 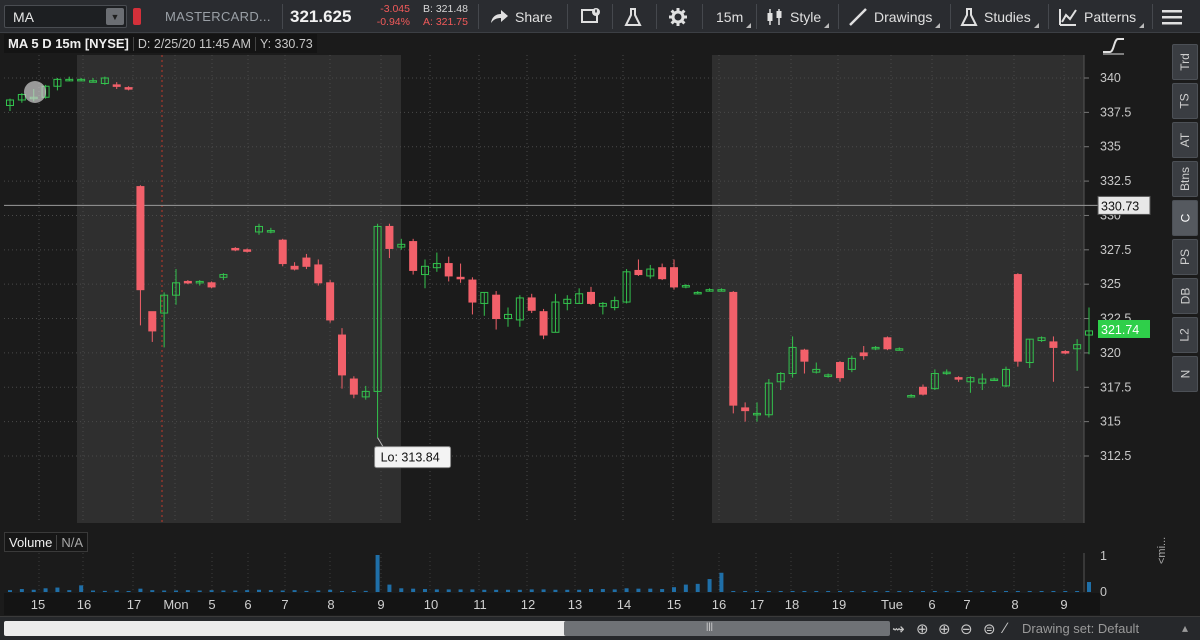 What do you see at coordinates (38, 604) in the screenshot?
I see `time-axis-label: 15` at bounding box center [38, 604].